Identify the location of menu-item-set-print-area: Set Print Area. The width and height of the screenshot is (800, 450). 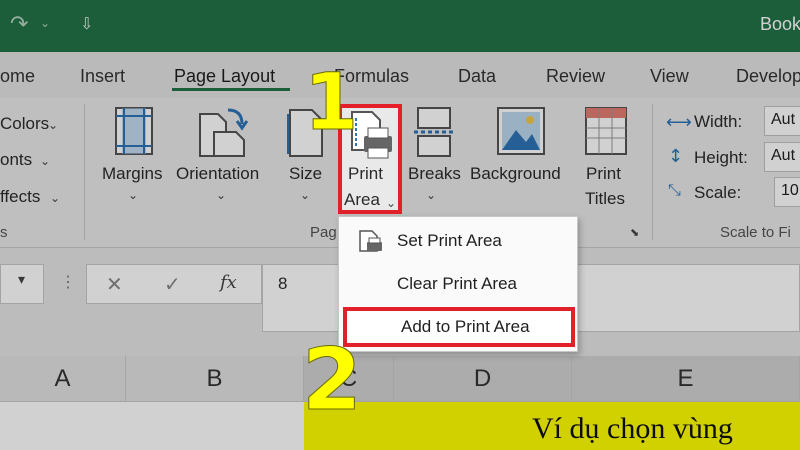
(459, 241).